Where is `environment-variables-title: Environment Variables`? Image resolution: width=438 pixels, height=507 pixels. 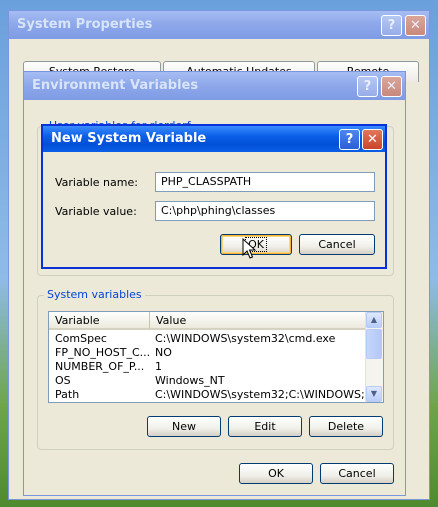
environment-variables-title: Environment Variables is located at coordinates (115, 85).